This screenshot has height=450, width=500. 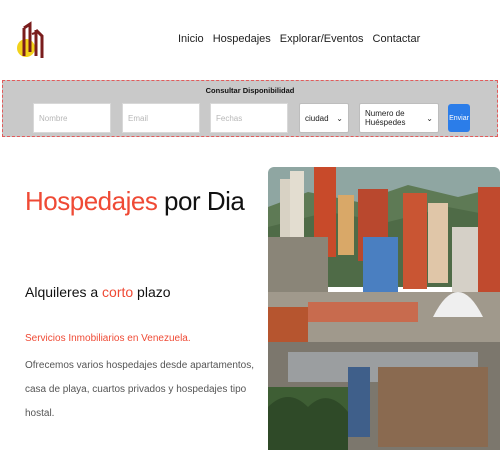 What do you see at coordinates (72, 118) in the screenshot?
I see `name-field: Nombre` at bounding box center [72, 118].